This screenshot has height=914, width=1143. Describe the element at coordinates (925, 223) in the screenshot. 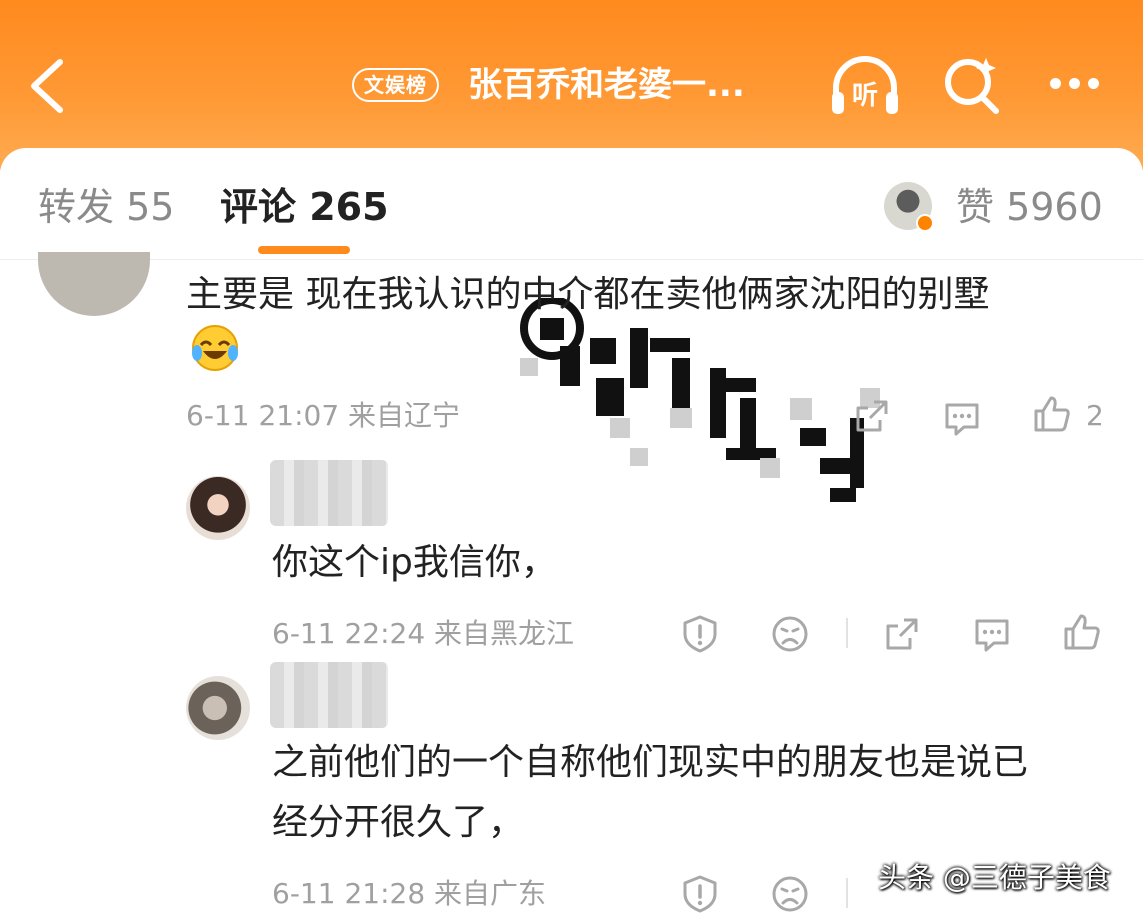

I see `verified-badge-icon` at that location.